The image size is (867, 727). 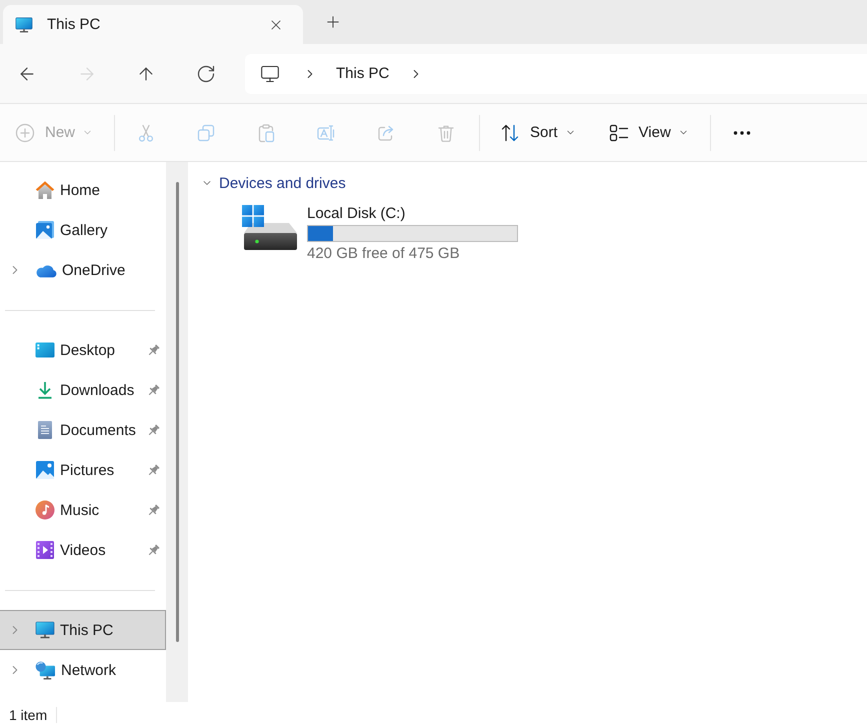 What do you see at coordinates (83, 270) in the screenshot?
I see `sidebar-item: OneDrive` at bounding box center [83, 270].